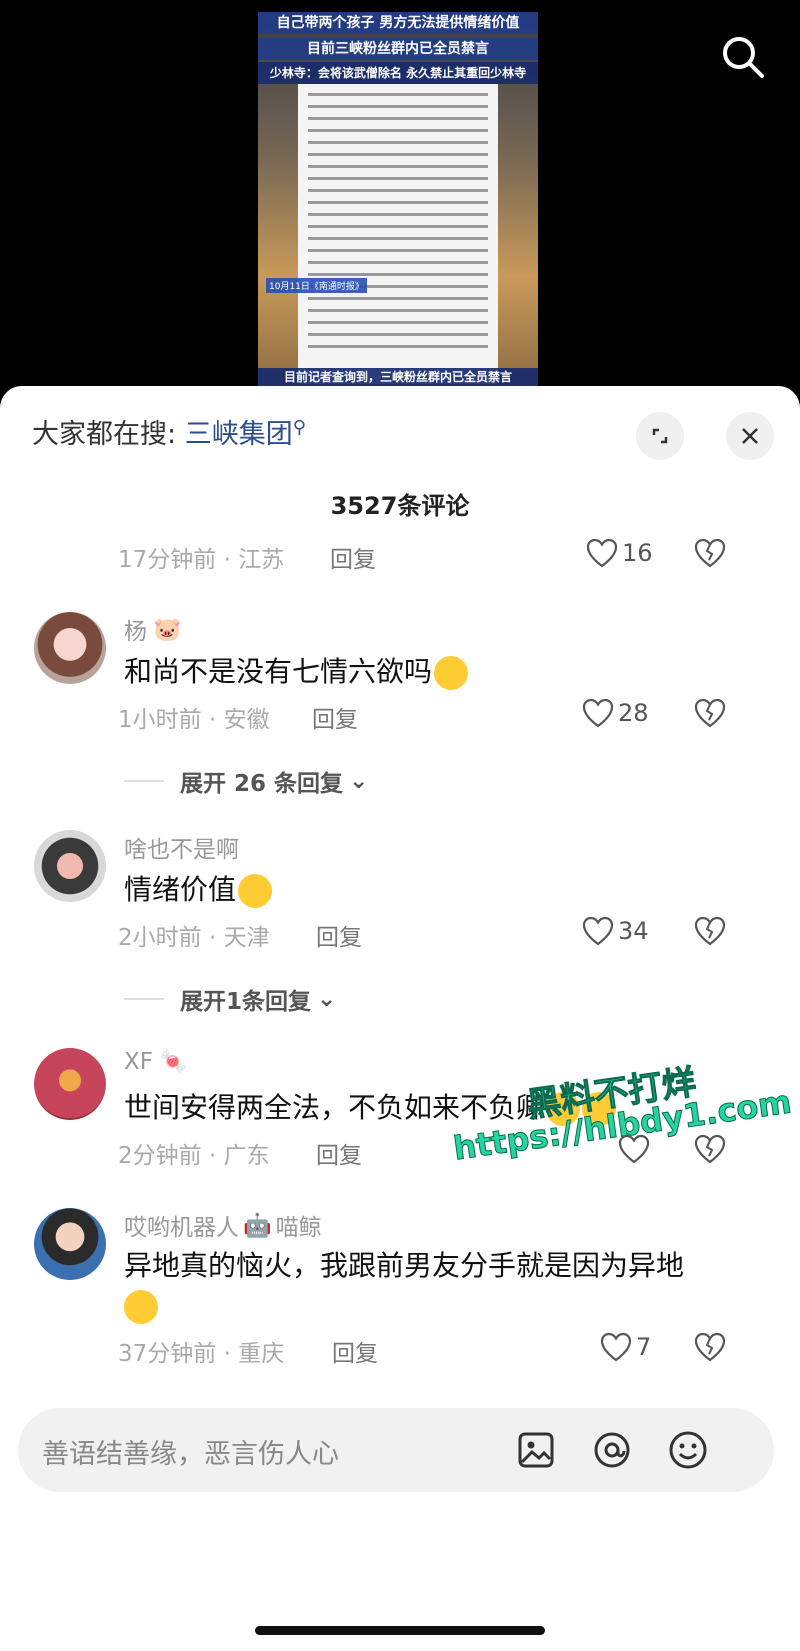 The image size is (800, 1651). Describe the element at coordinates (181, 1228) in the screenshot. I see `username-text: 哎哟机器人` at that location.